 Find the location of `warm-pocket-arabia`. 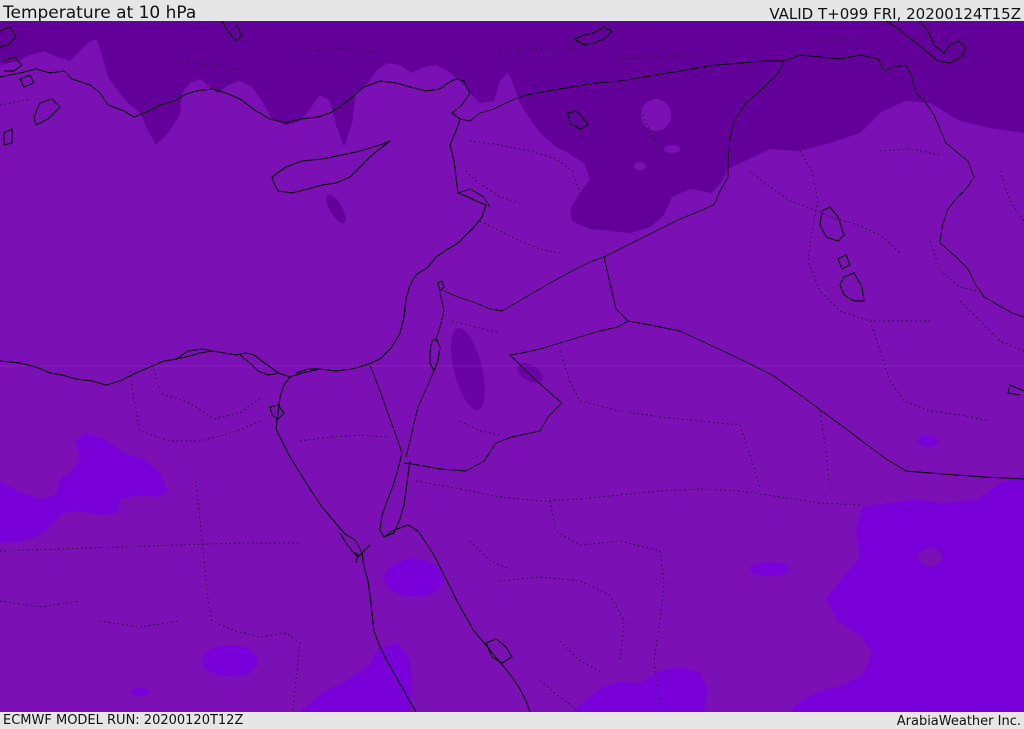

warm-pocket-arabia is located at coordinates (770, 569).